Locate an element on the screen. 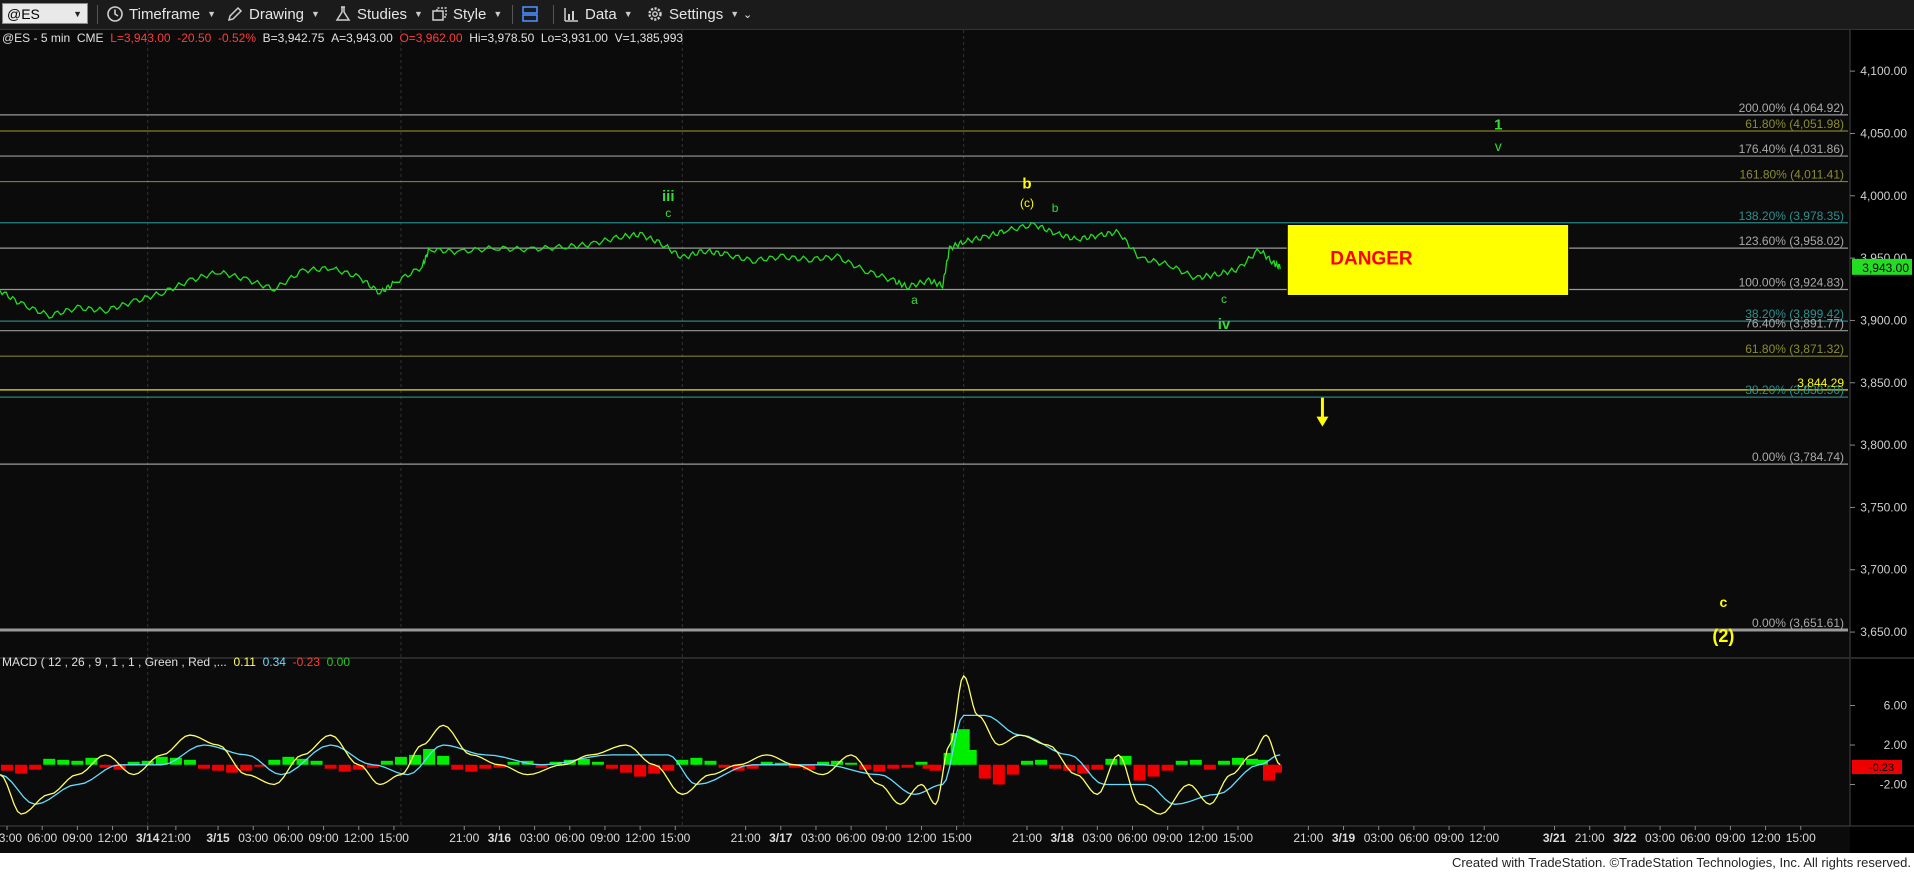 The width and height of the screenshot is (1914, 873). symbol-value: @ES is located at coordinates (23, 13).